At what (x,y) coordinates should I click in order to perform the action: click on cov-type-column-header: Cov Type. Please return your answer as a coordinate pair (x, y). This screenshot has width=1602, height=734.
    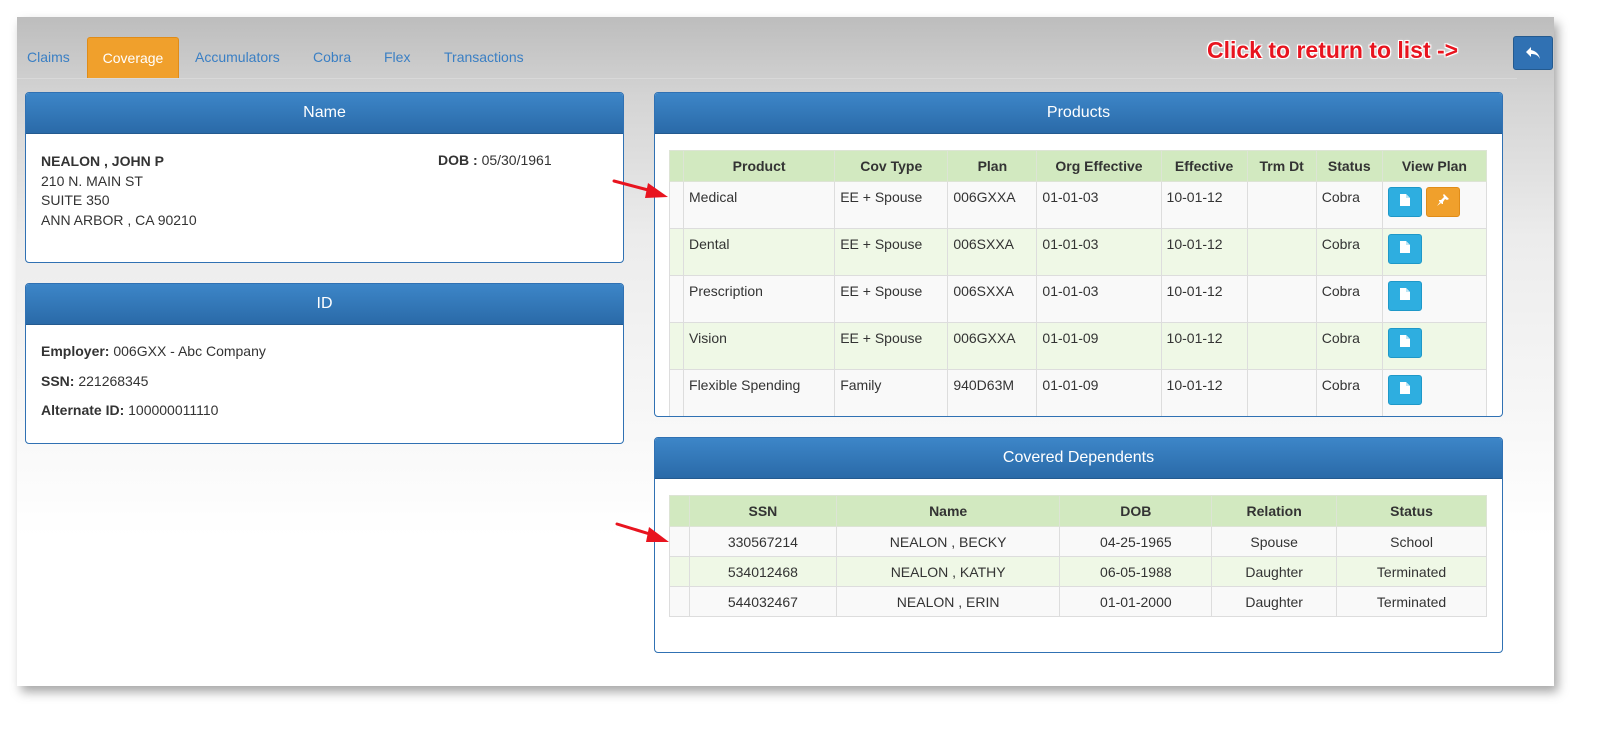
    Looking at the image, I should click on (891, 166).